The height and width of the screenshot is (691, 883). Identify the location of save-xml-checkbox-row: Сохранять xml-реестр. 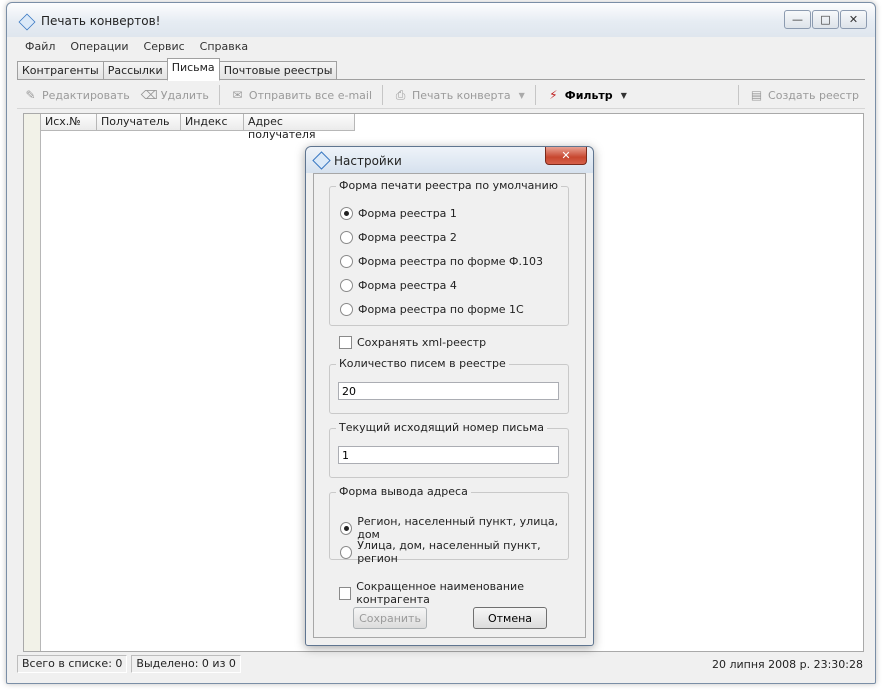
(412, 342).